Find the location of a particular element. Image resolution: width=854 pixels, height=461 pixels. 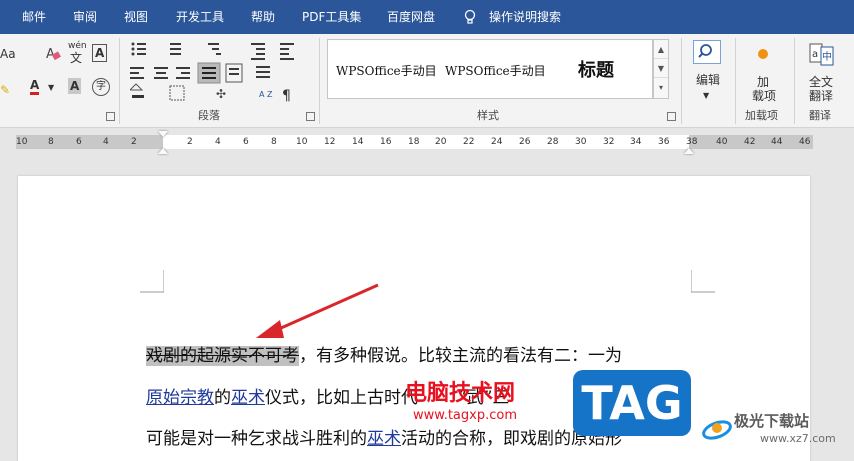

character-border-button: A is located at coordinates (100, 53).